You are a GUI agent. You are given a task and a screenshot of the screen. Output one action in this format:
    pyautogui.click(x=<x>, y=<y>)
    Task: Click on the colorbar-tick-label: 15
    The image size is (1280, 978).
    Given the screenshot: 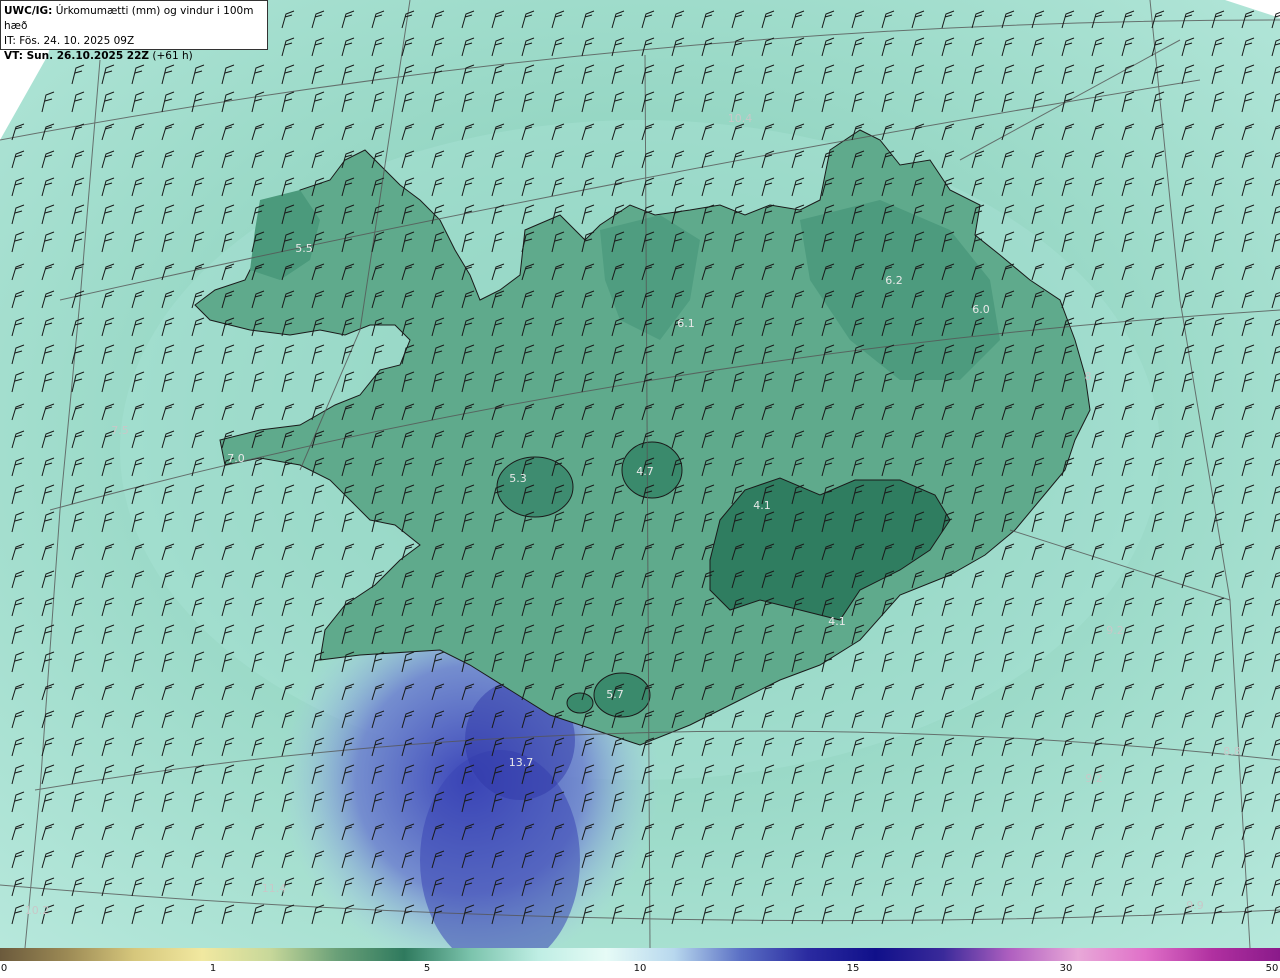 What is the action you would take?
    pyautogui.click(x=853, y=968)
    